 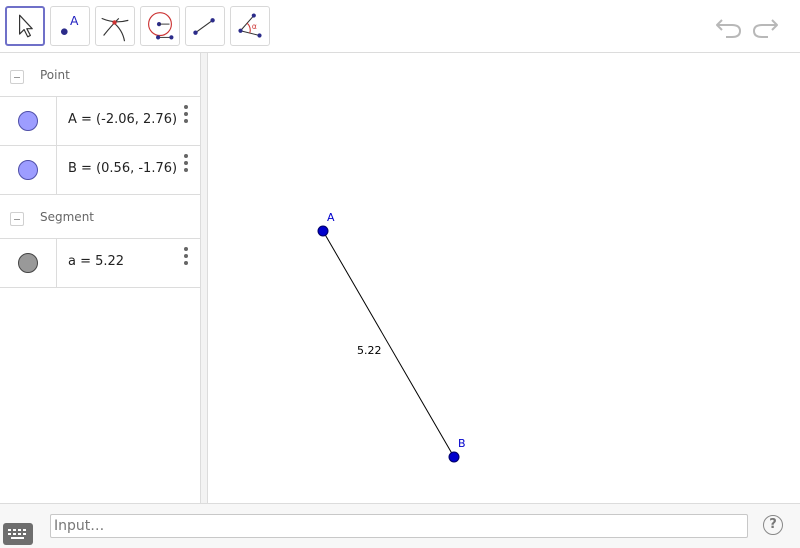 What do you see at coordinates (122, 119) in the screenshot?
I see `algebra-item-text: A = (-2.06, 2.76)` at bounding box center [122, 119].